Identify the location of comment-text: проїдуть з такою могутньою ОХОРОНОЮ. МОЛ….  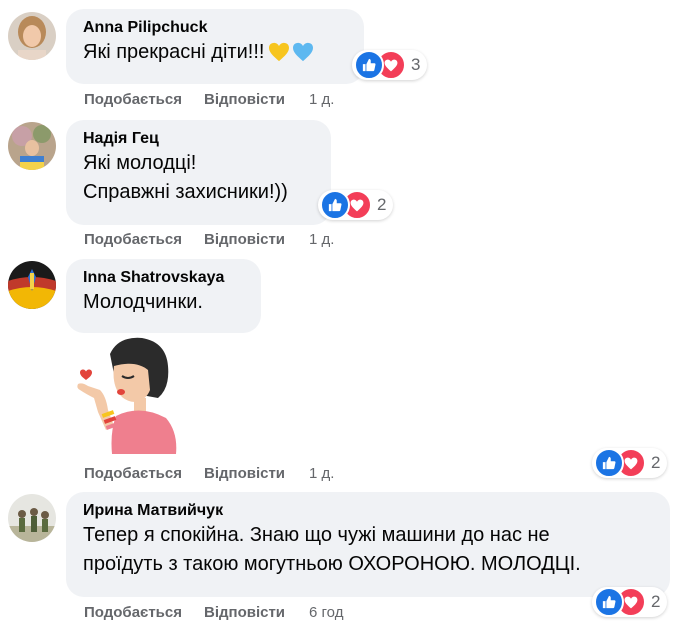
(332, 564).